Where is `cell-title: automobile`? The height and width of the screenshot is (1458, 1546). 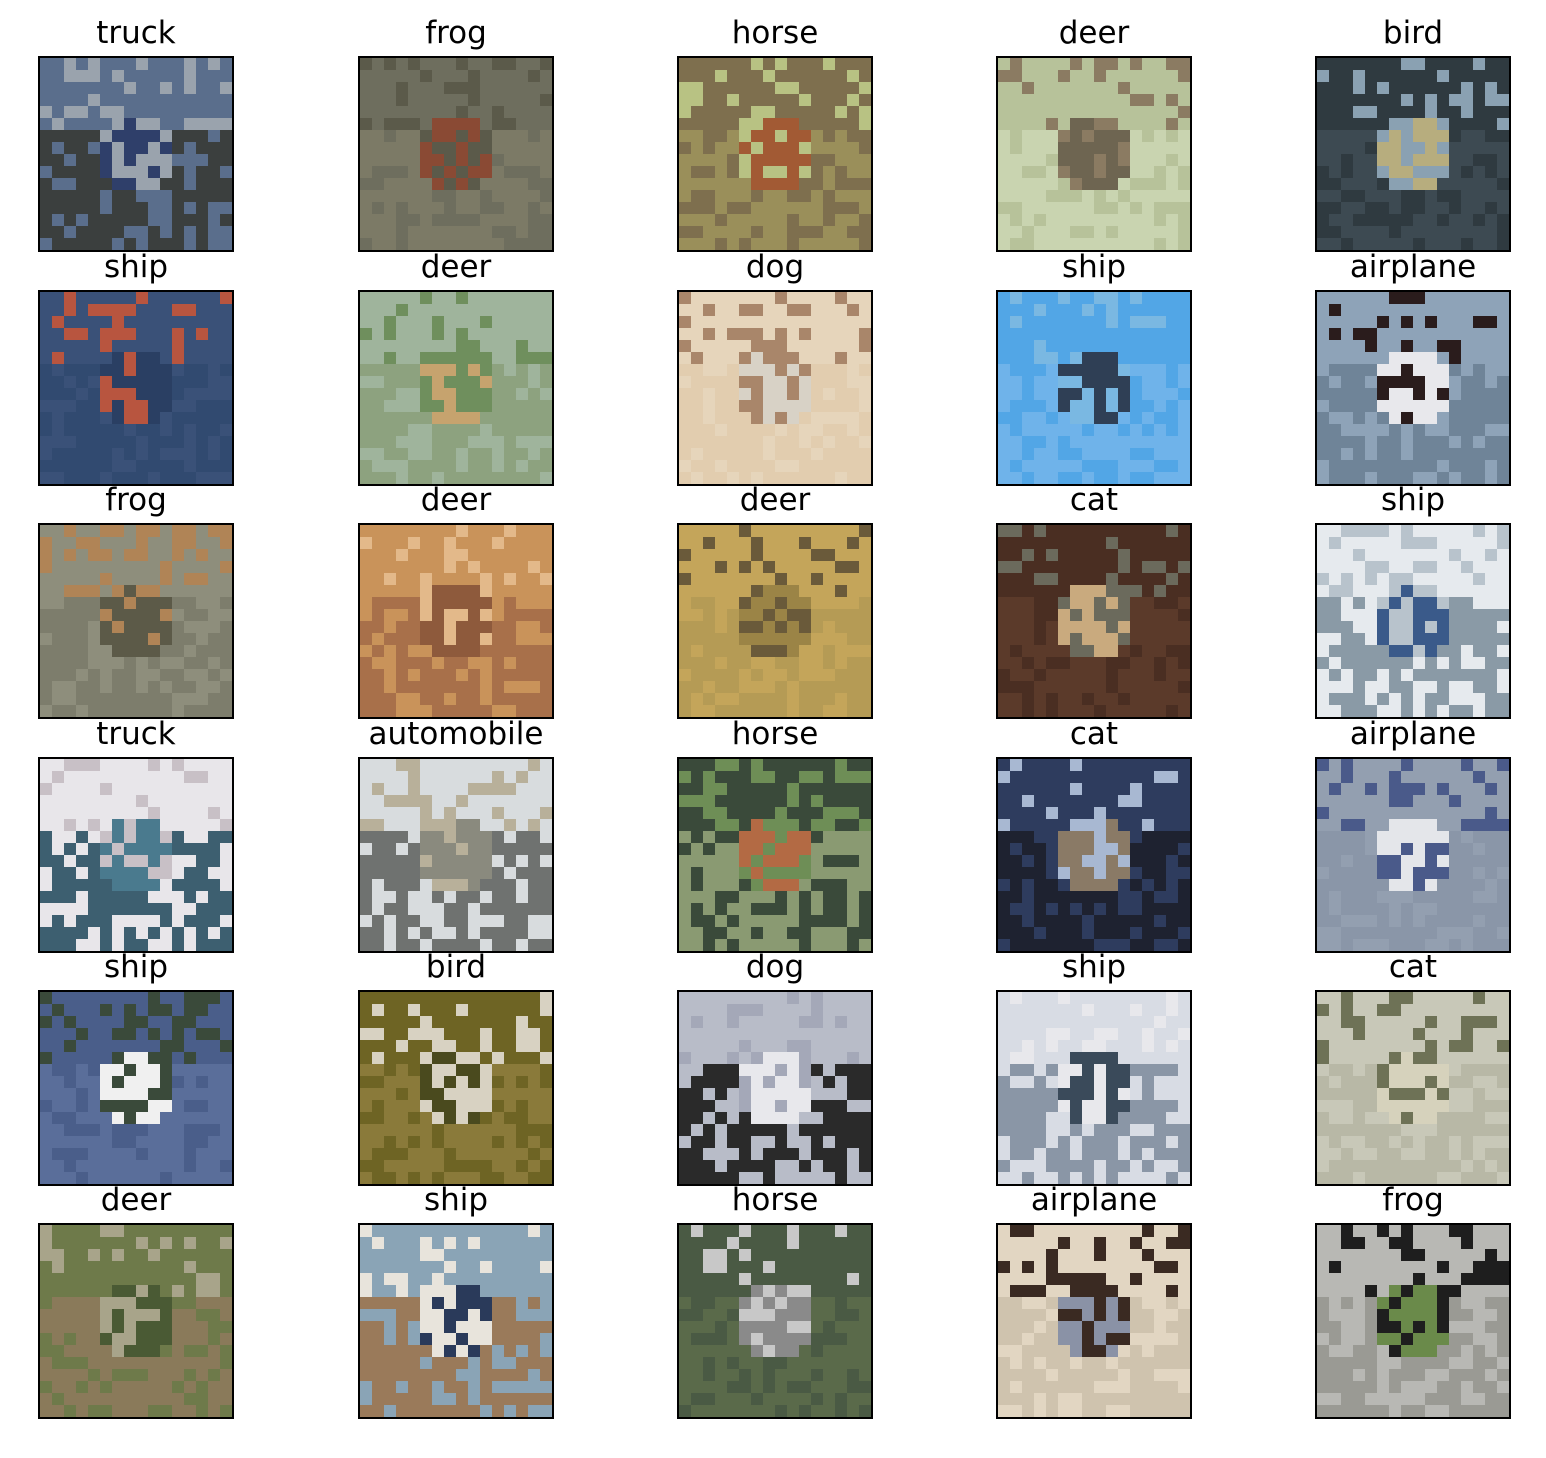 cell-title: automobile is located at coordinates (456, 734).